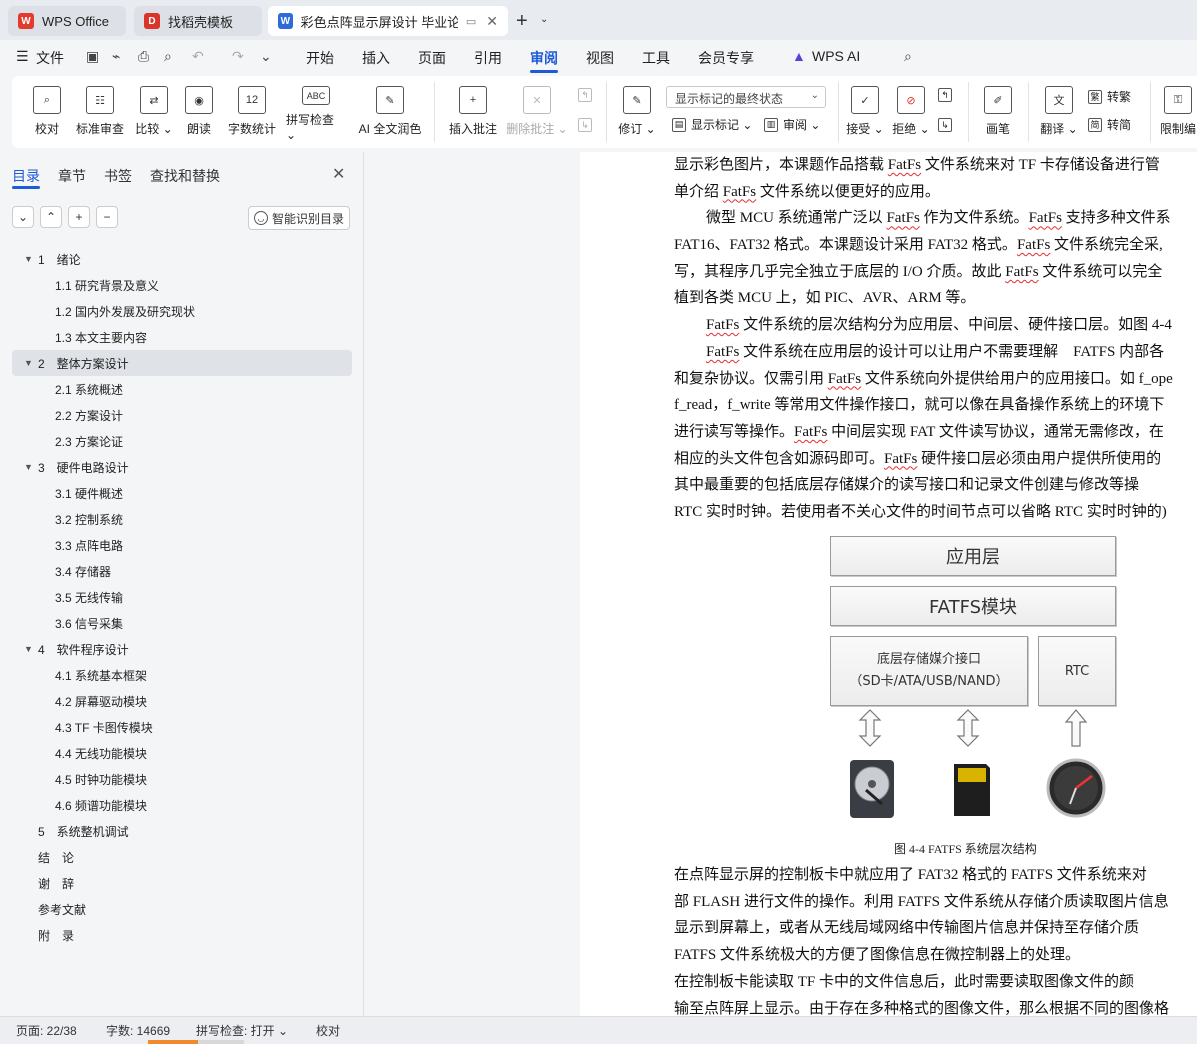 This screenshot has height=1044, width=1197. What do you see at coordinates (537, 112) in the screenshot?
I see `delete-comment-button: ✕ 删除批注 ⌄` at bounding box center [537, 112].